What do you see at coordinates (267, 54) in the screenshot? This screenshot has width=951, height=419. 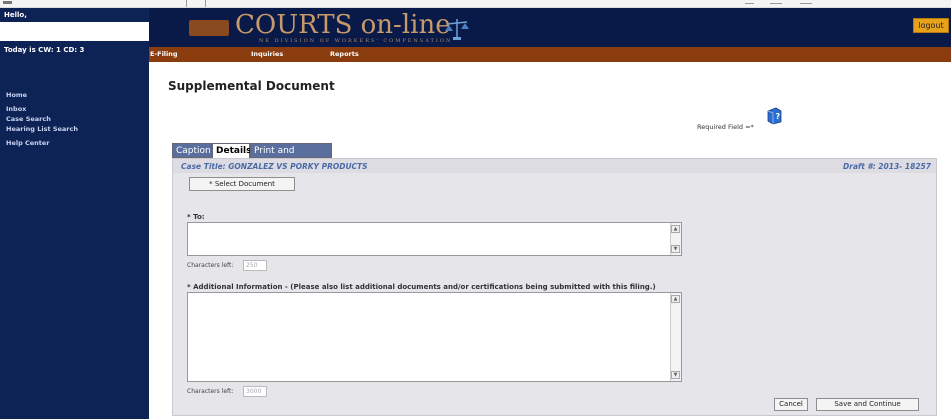 I see `menu-item-inquiries: Inquiries` at bounding box center [267, 54].